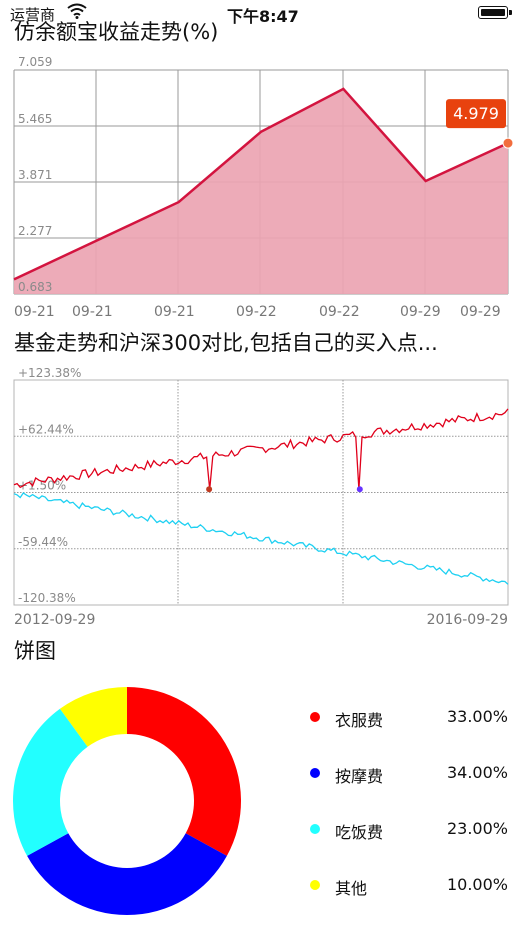 This screenshot has height=928, width=522. What do you see at coordinates (495, 12) in the screenshot?
I see `battery-icon` at bounding box center [495, 12].